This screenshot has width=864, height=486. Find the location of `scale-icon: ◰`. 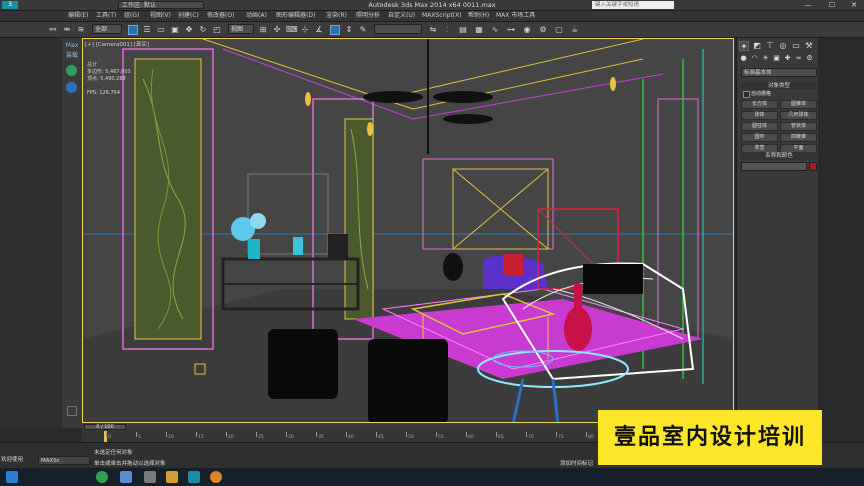

scale-icon: ◰ is located at coordinates (217, 30).